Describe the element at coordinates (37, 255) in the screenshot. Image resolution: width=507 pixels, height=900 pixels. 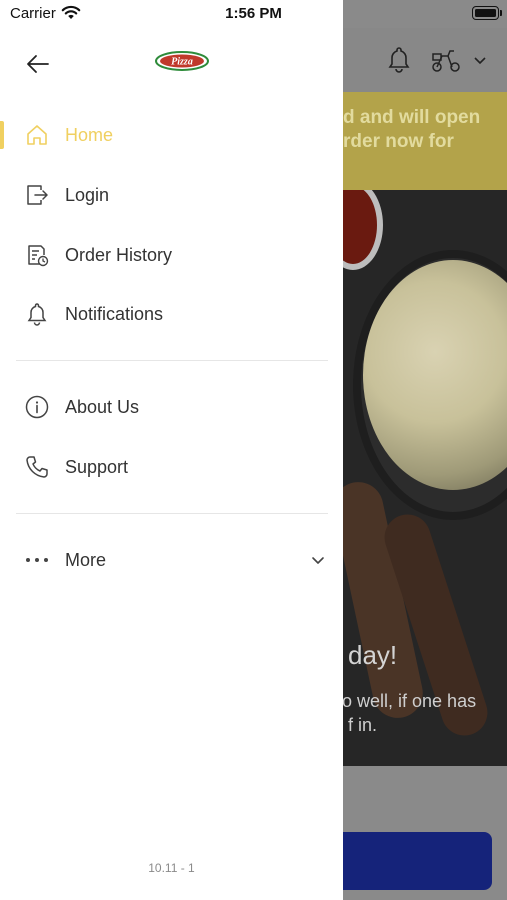
I see `order-history-icon` at that location.